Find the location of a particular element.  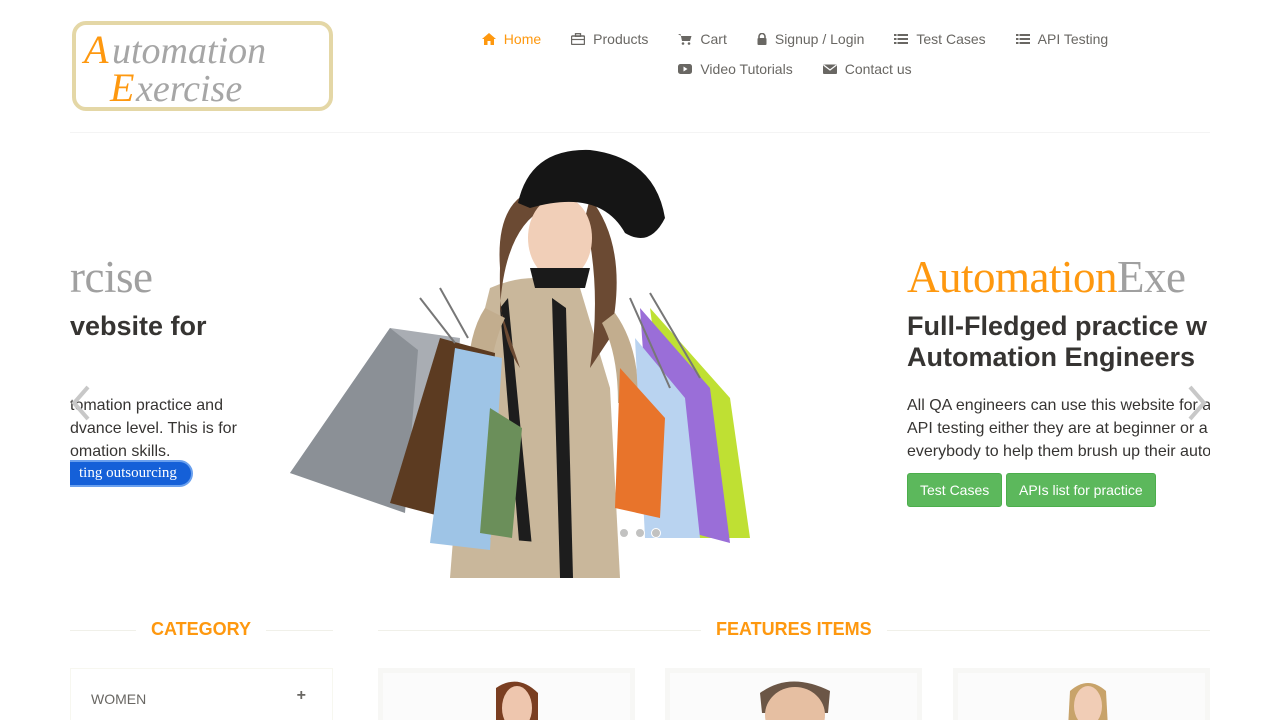

apis-list-button: APIs list for practice is located at coordinates (1081, 490).